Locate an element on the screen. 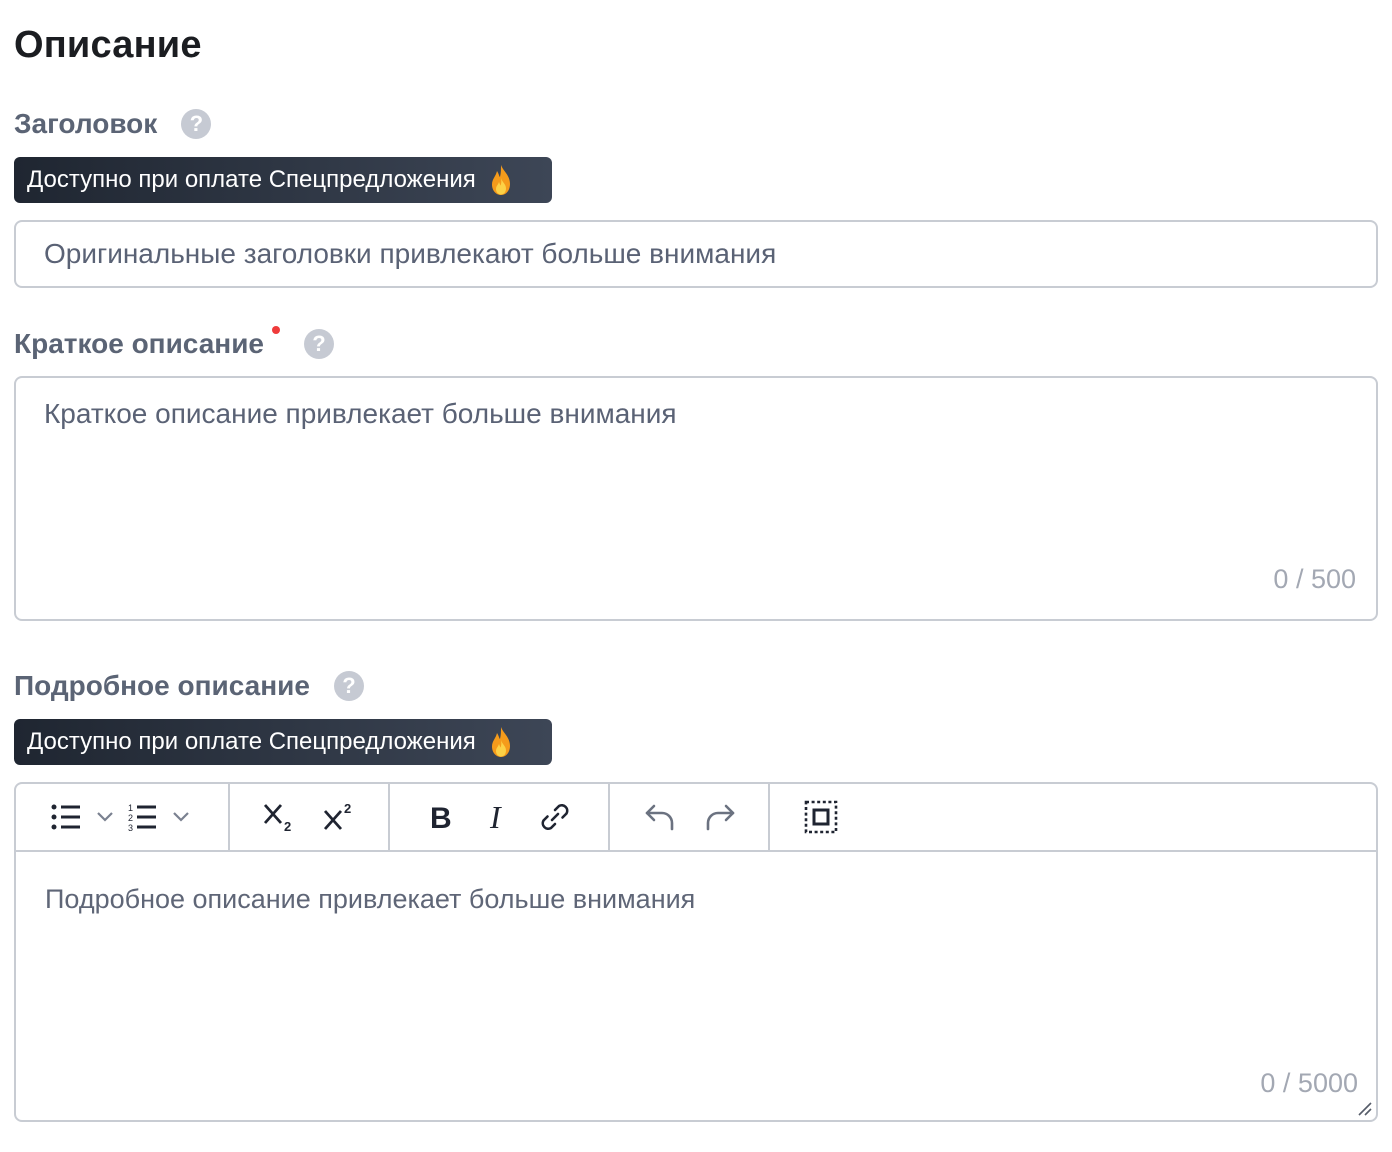  long-description-label: Подробное описание ? is located at coordinates (189, 686).